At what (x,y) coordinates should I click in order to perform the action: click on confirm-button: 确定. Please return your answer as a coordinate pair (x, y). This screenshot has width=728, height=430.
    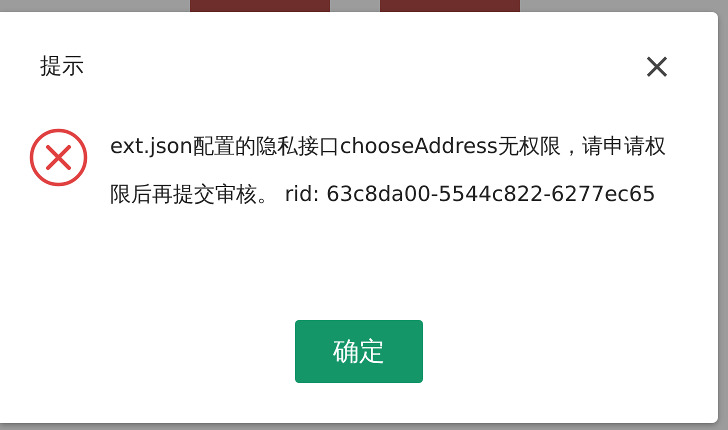
    Looking at the image, I should click on (359, 351).